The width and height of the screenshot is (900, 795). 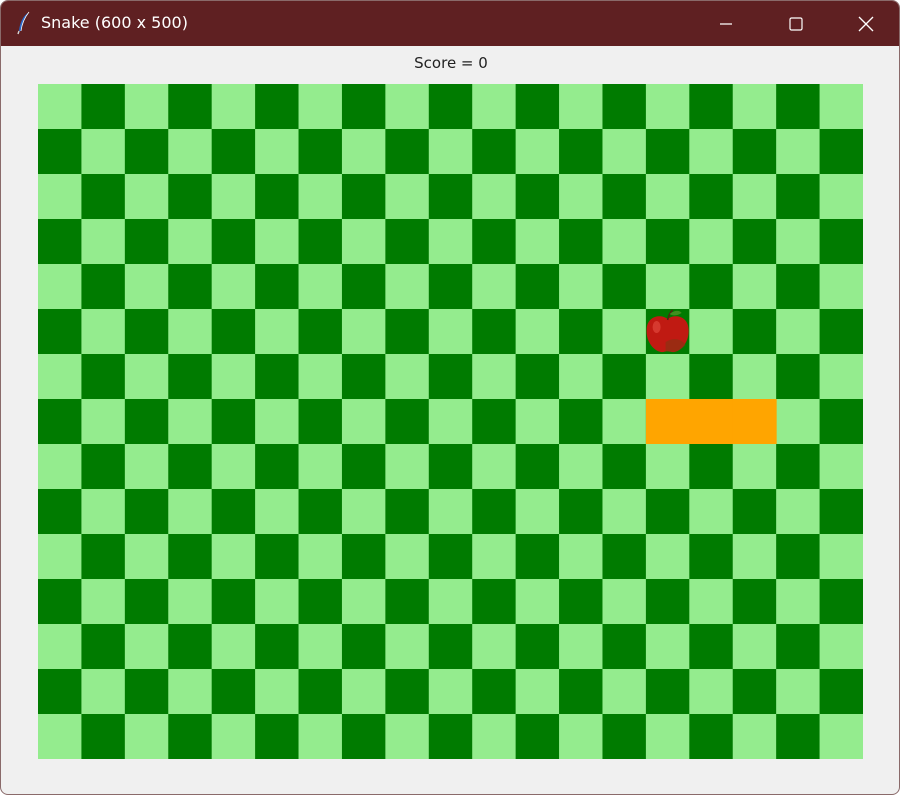 I want to click on minimize-button, so click(x=726, y=23).